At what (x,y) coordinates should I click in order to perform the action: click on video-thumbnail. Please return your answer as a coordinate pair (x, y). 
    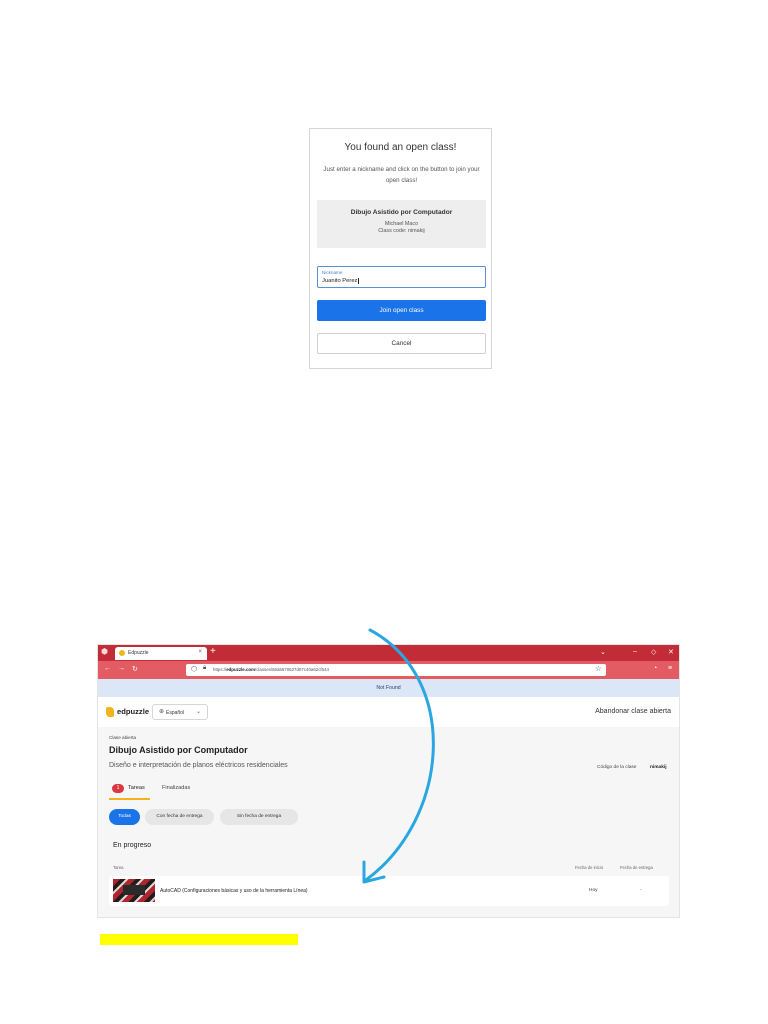
    Looking at the image, I should click on (134, 890).